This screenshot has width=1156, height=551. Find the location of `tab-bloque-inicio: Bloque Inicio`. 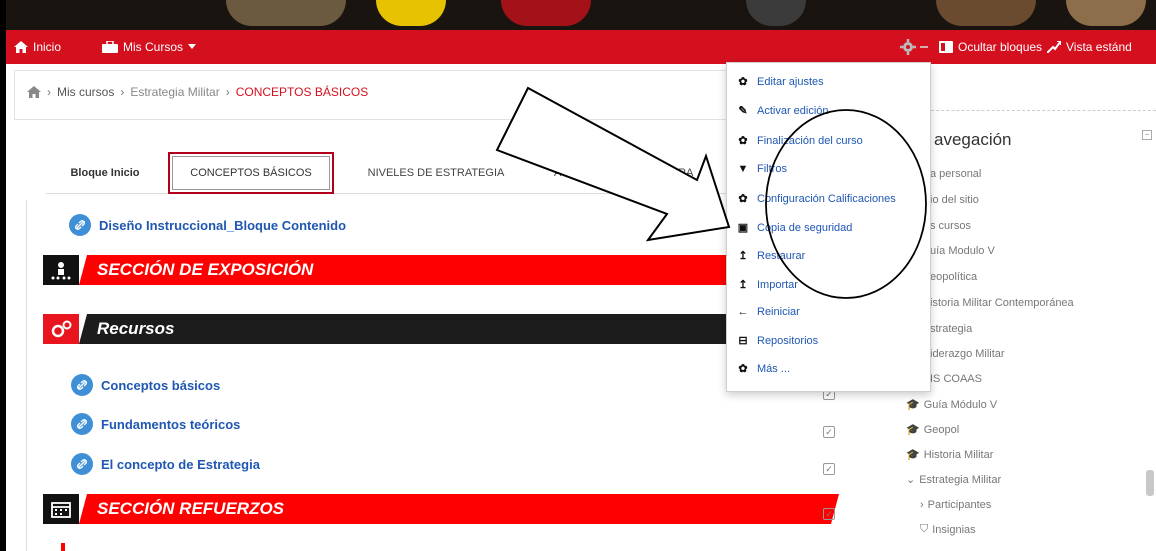

tab-bloque-inicio: Bloque Inicio is located at coordinates (105, 173).